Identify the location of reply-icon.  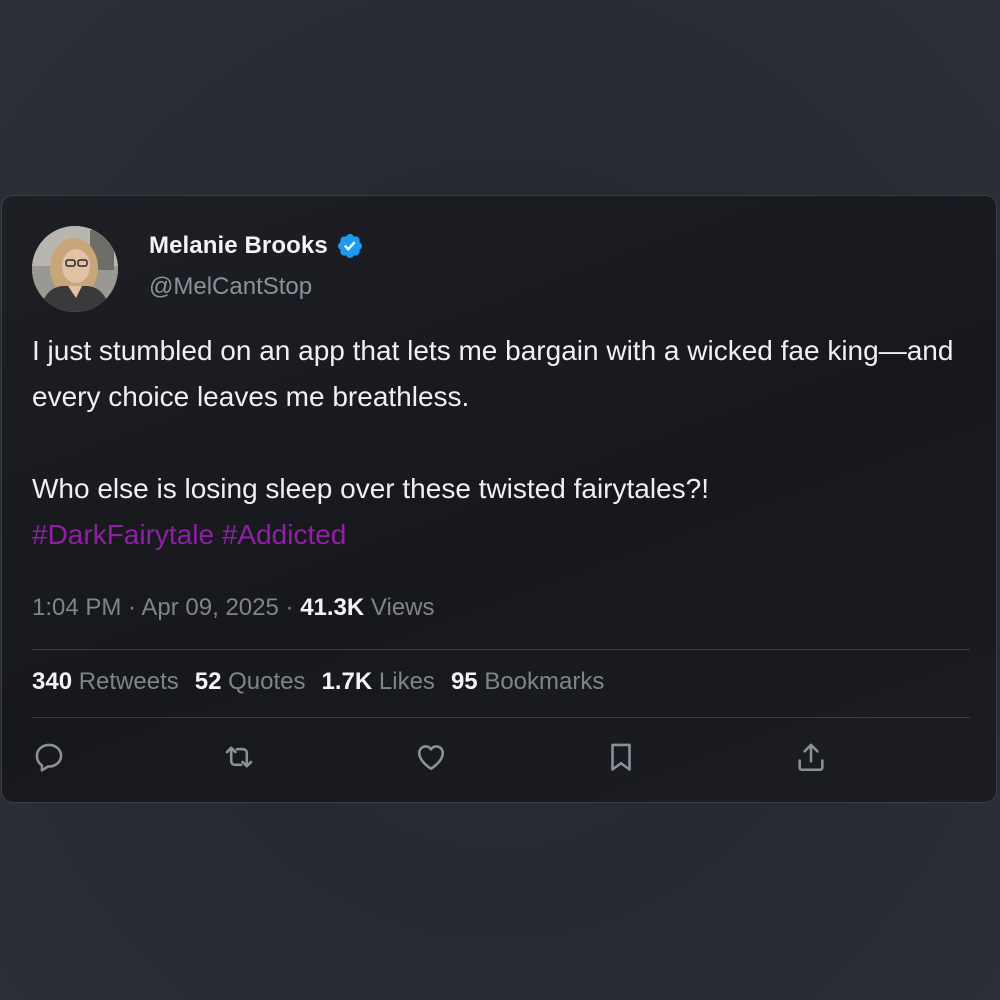
(49, 757).